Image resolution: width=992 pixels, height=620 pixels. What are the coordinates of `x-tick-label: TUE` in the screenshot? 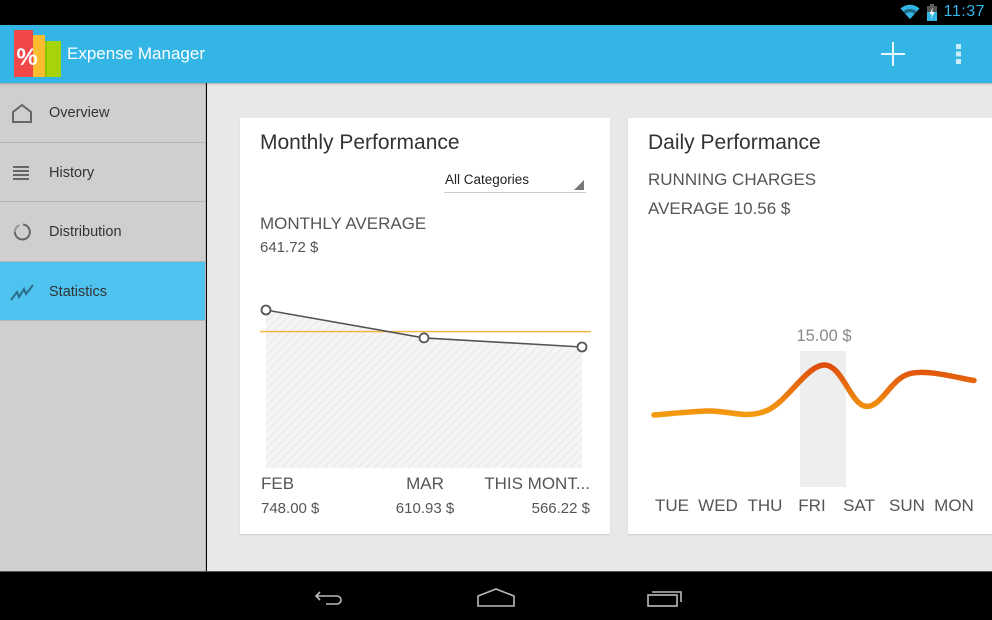 It's located at (672, 505).